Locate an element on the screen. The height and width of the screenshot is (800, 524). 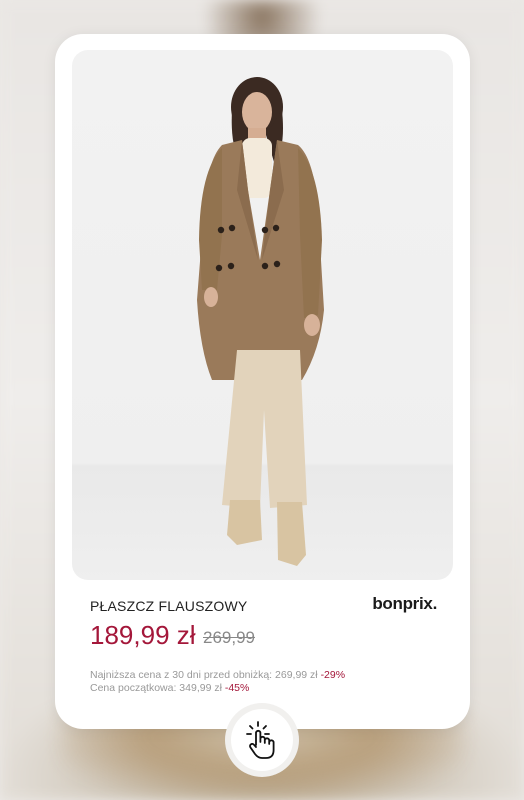
current-price: 189,99 zł is located at coordinates (143, 635).